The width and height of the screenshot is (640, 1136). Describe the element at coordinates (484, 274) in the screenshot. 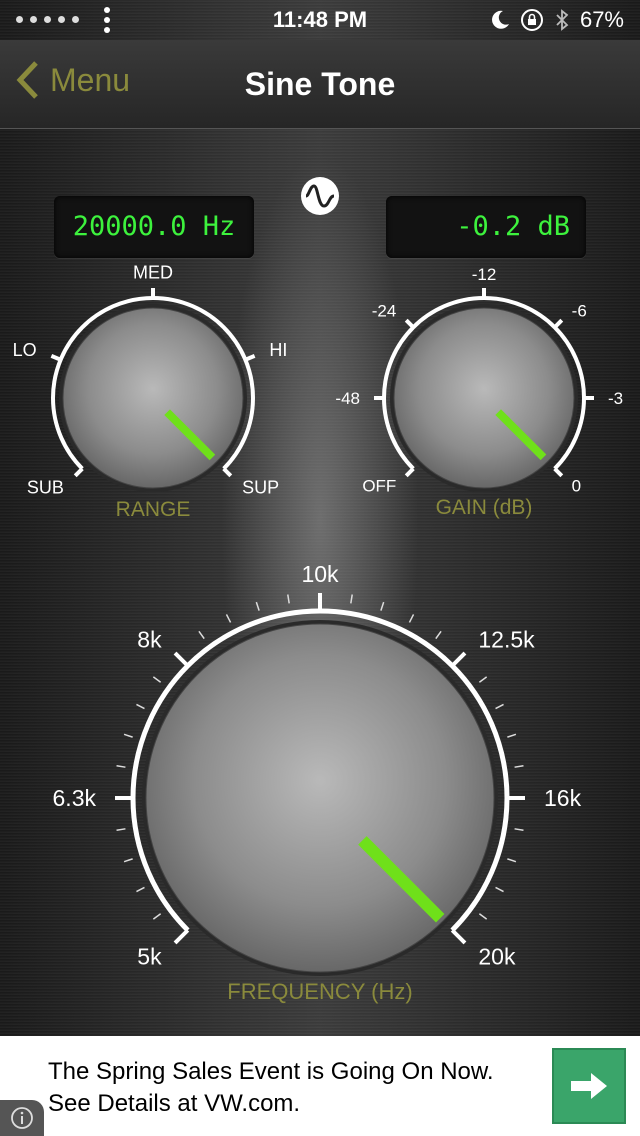

I see `gain-tick-label: -12` at that location.